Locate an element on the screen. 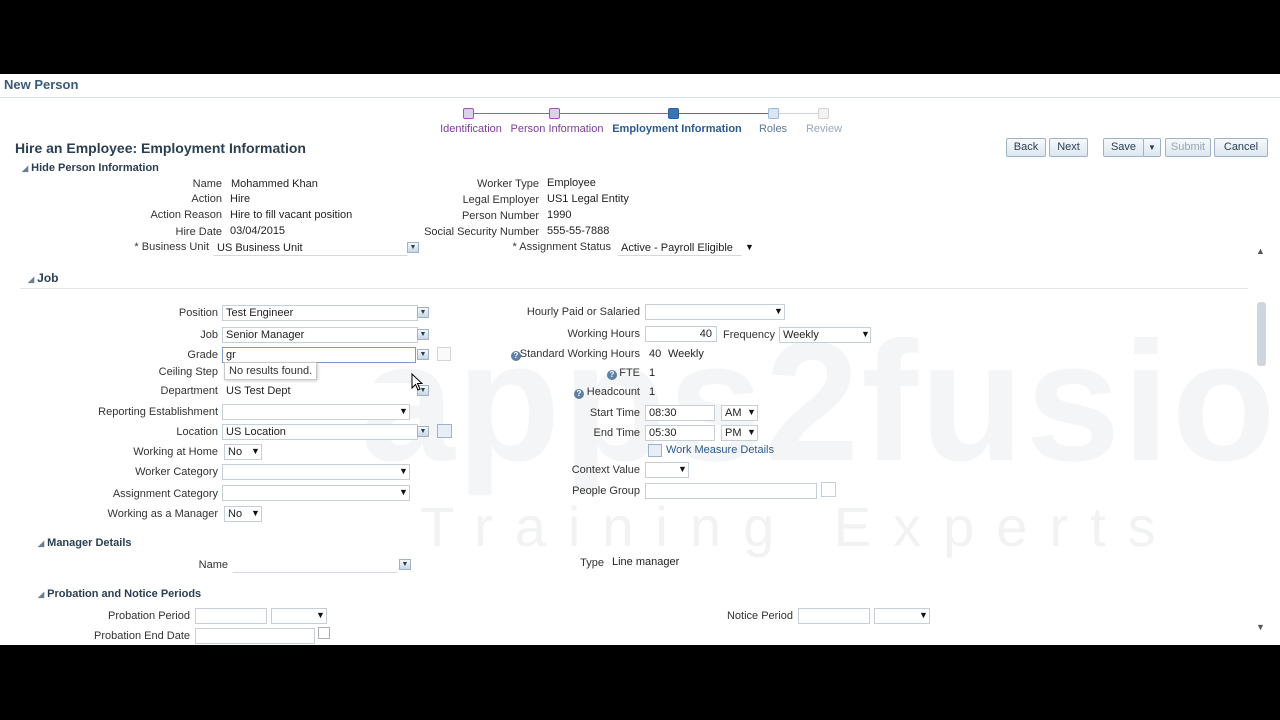  location-dropdown-icon: ▼ is located at coordinates (423, 431).